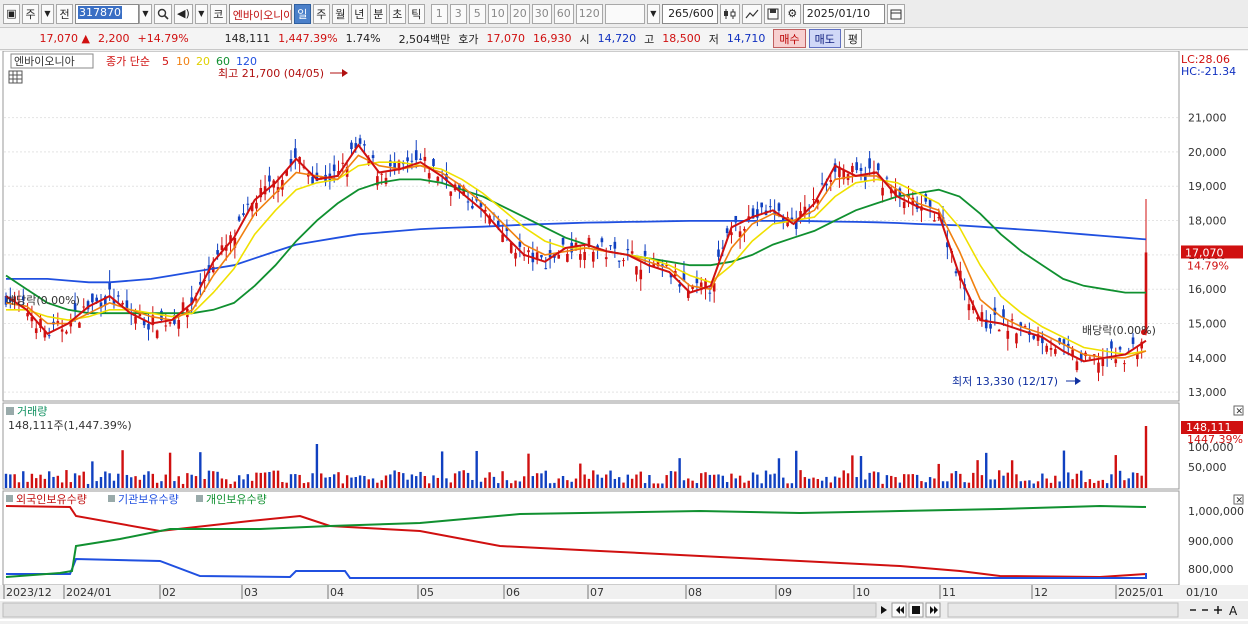  Describe the element at coordinates (751, 13) in the screenshot. I see `draw-tool-icon` at that location.